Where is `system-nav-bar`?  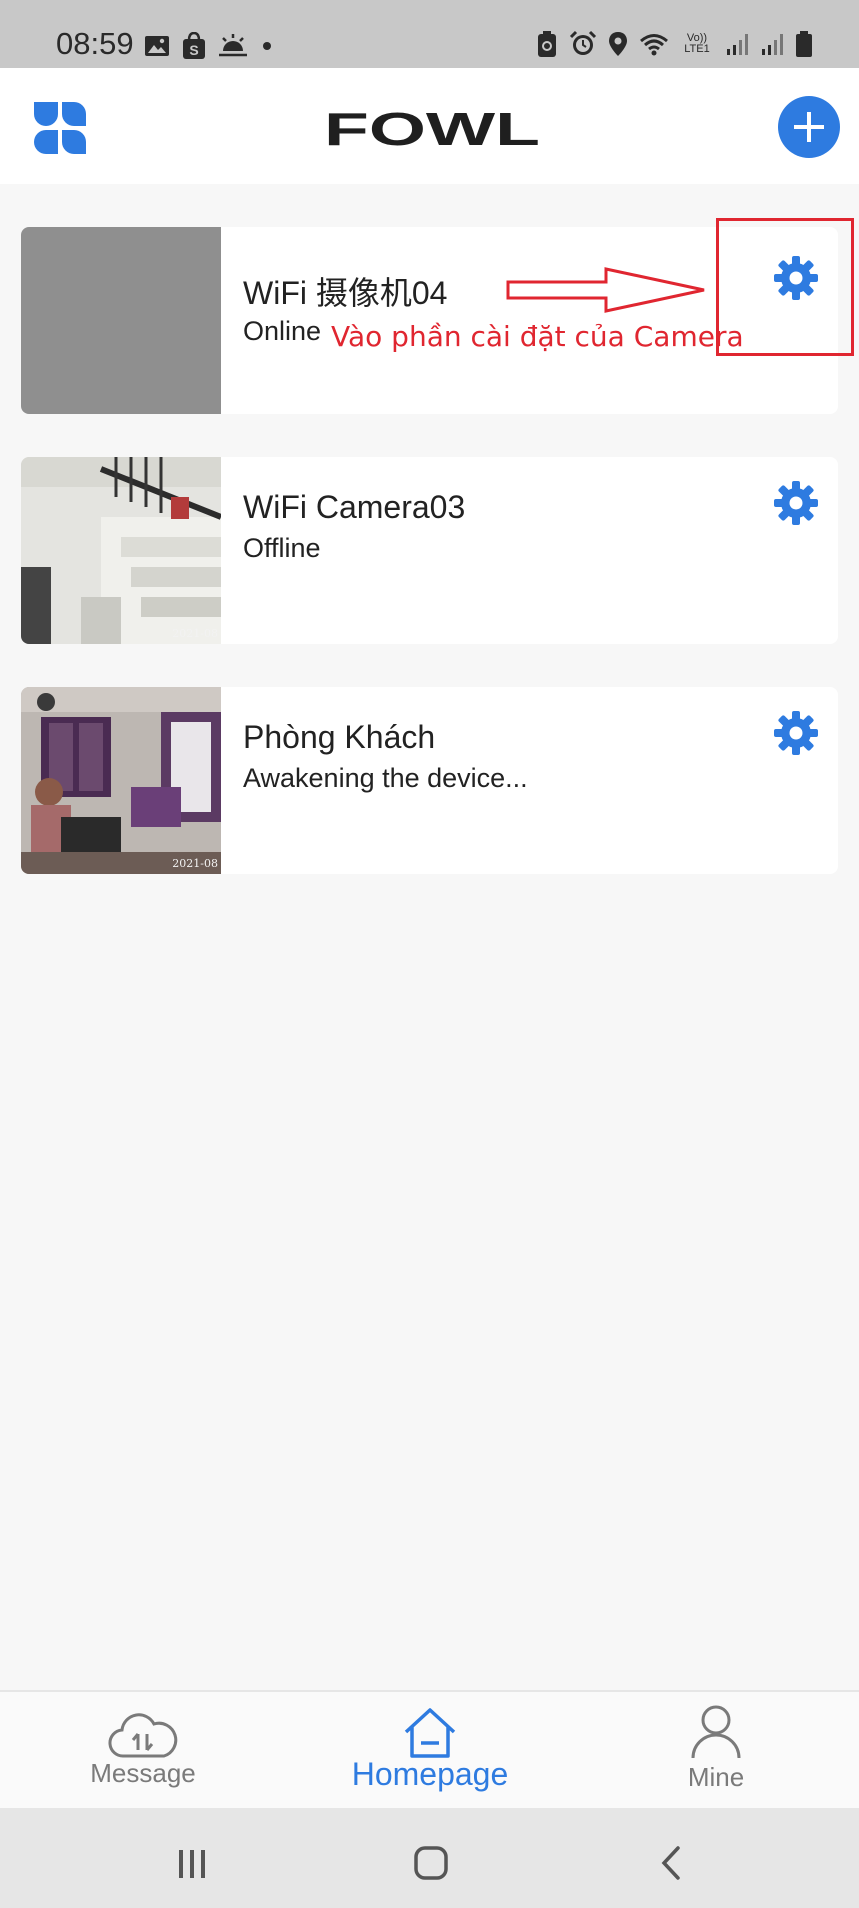
system-nav-bar is located at coordinates (429, 1858).